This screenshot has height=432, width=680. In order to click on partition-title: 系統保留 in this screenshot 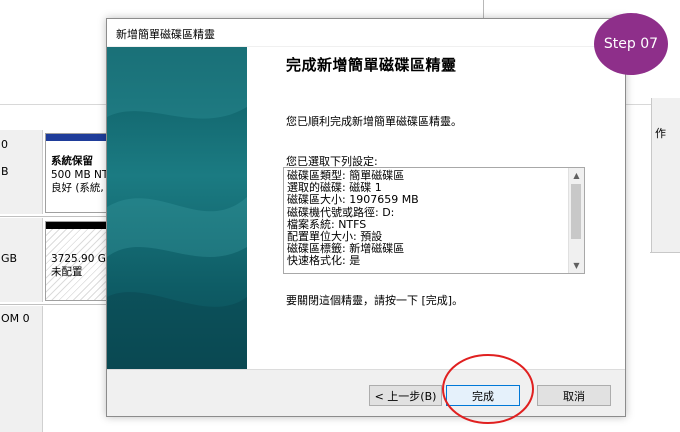, I will do `click(72, 161)`.